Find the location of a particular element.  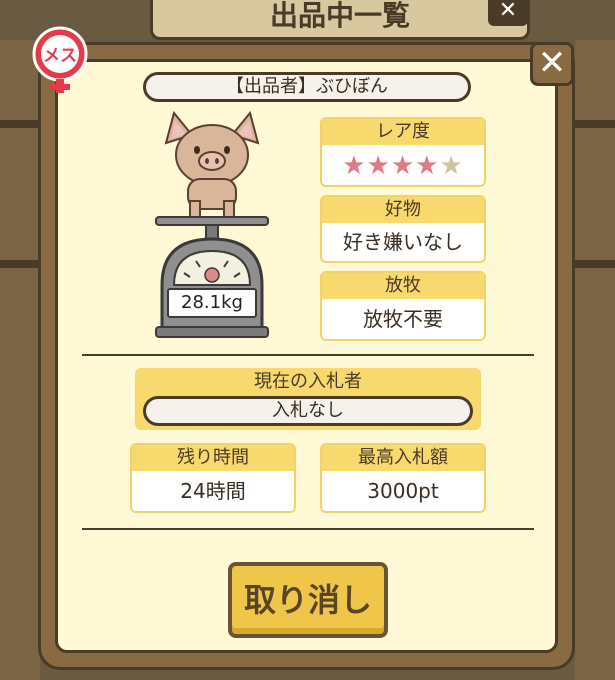

current-bidder-card: 現在の入札者 入札なし is located at coordinates (308, 399).